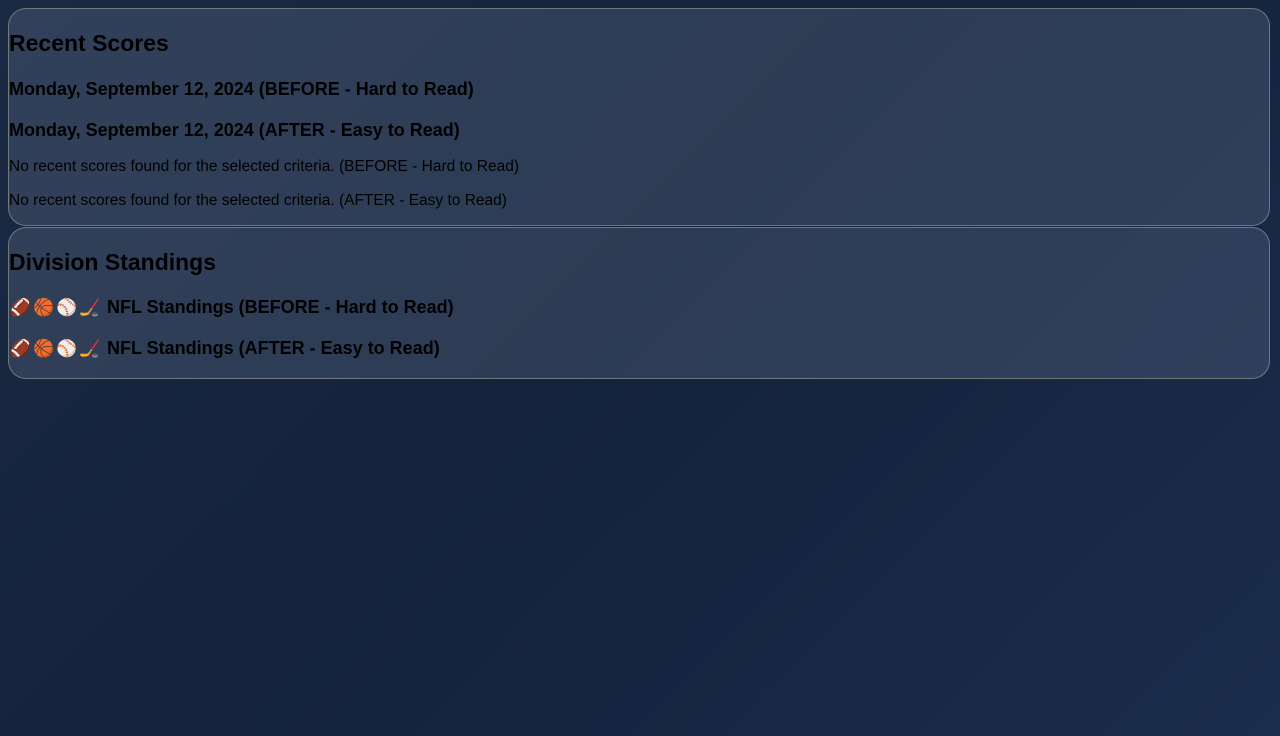  What do you see at coordinates (273, 348) in the screenshot?
I see `nfl-standings-label-after: NFL Standings (AFTER - Easy to Read)` at bounding box center [273, 348].